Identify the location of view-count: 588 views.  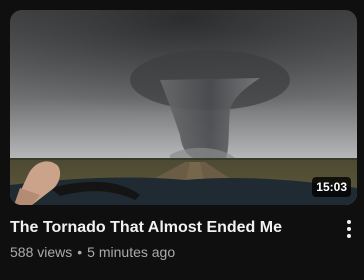
(41, 252).